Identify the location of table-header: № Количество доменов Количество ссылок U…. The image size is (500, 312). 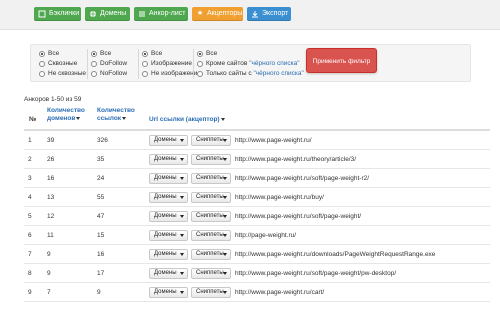
(257, 117).